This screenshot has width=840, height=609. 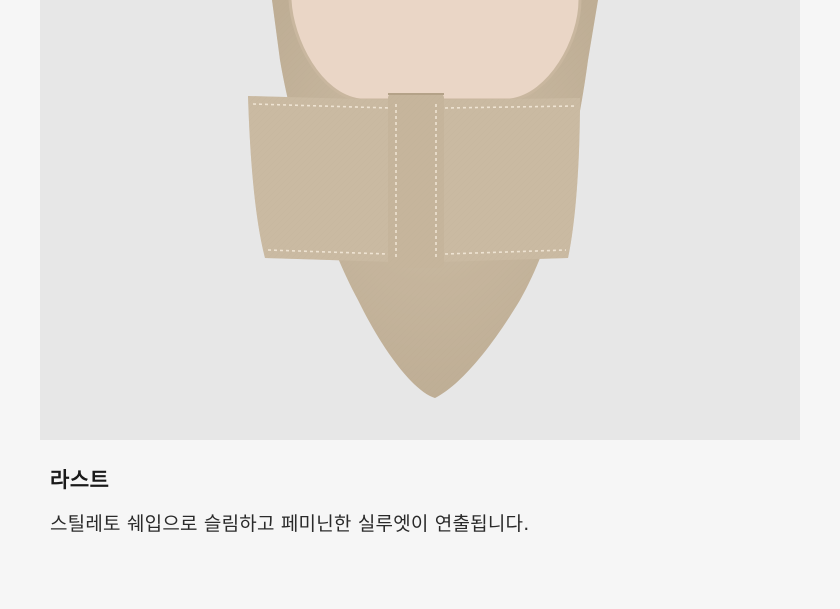 I want to click on feature-title: 라스트, so click(x=80, y=480).